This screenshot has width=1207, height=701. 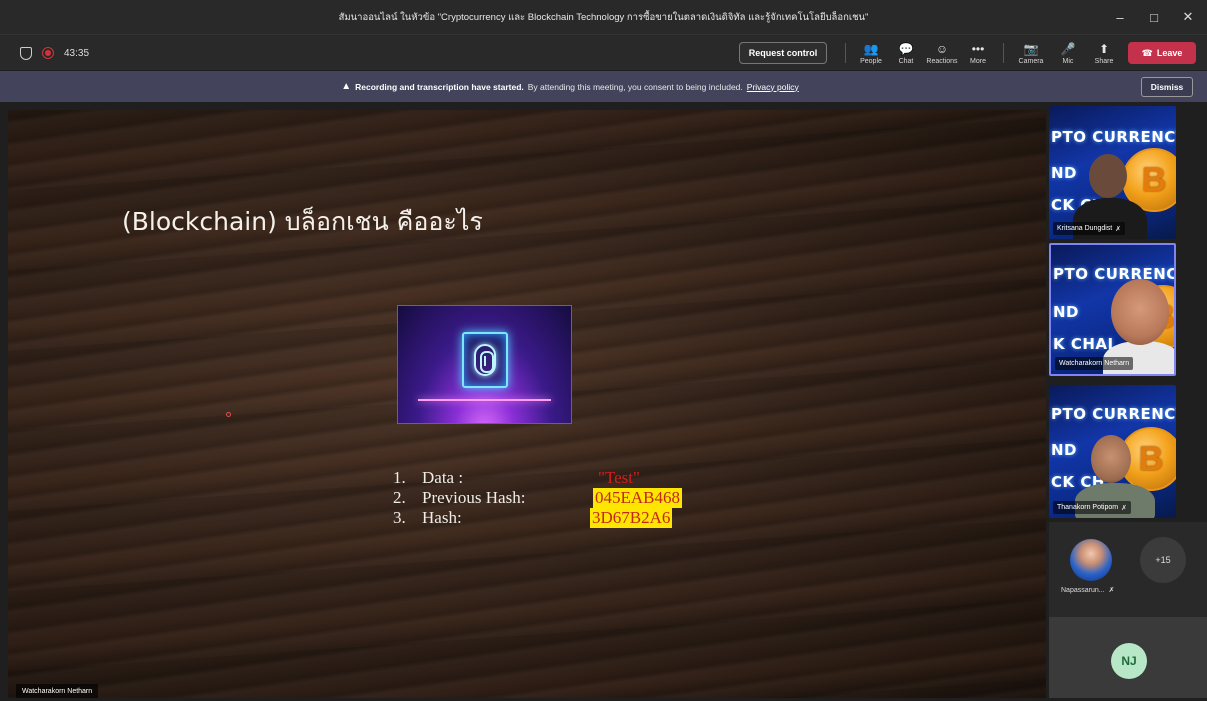 What do you see at coordinates (474, 497) in the screenshot?
I see `item-key: Previous Hash:` at bounding box center [474, 497].